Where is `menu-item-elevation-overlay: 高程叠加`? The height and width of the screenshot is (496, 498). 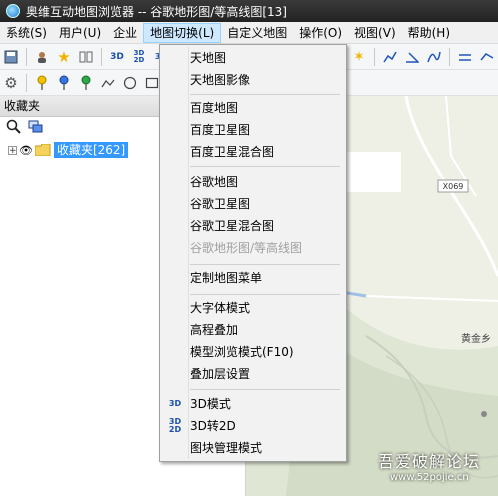
menu-item-elevation-overlay: 高程叠加 is located at coordinates (253, 330).